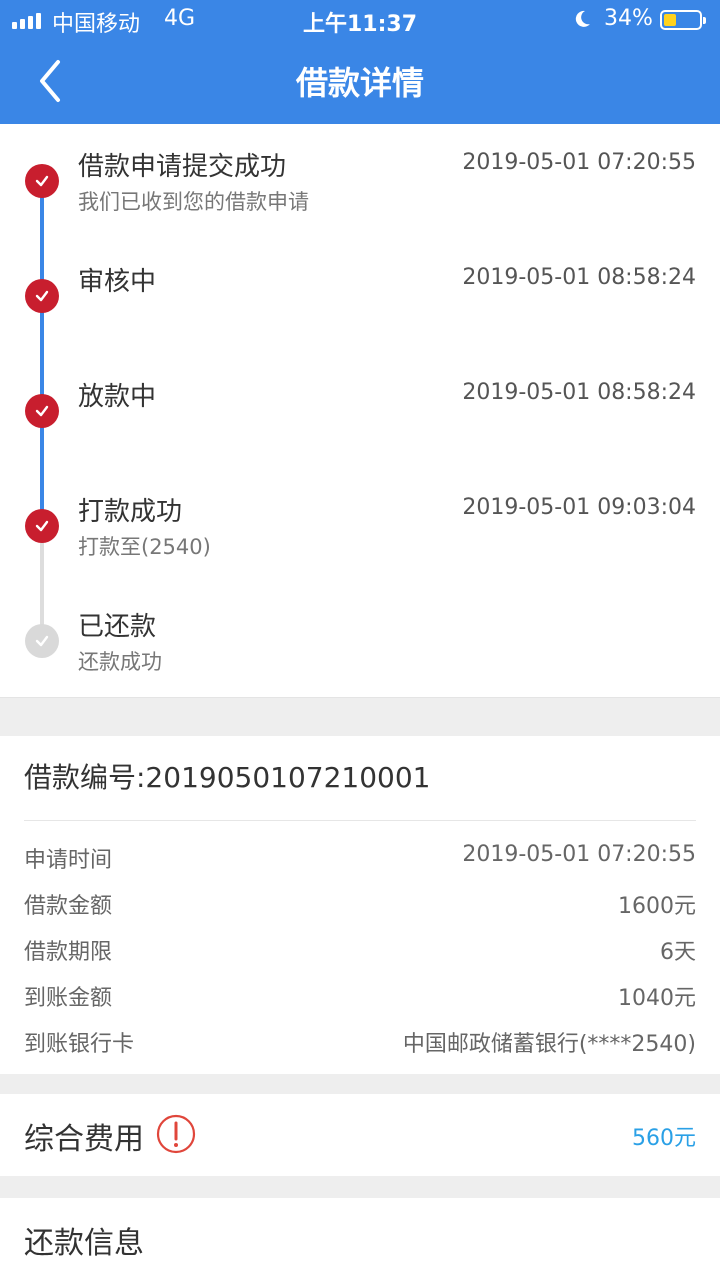 Image resolution: width=720 pixels, height=1280 pixels. I want to click on battery-icon, so click(683, 20).